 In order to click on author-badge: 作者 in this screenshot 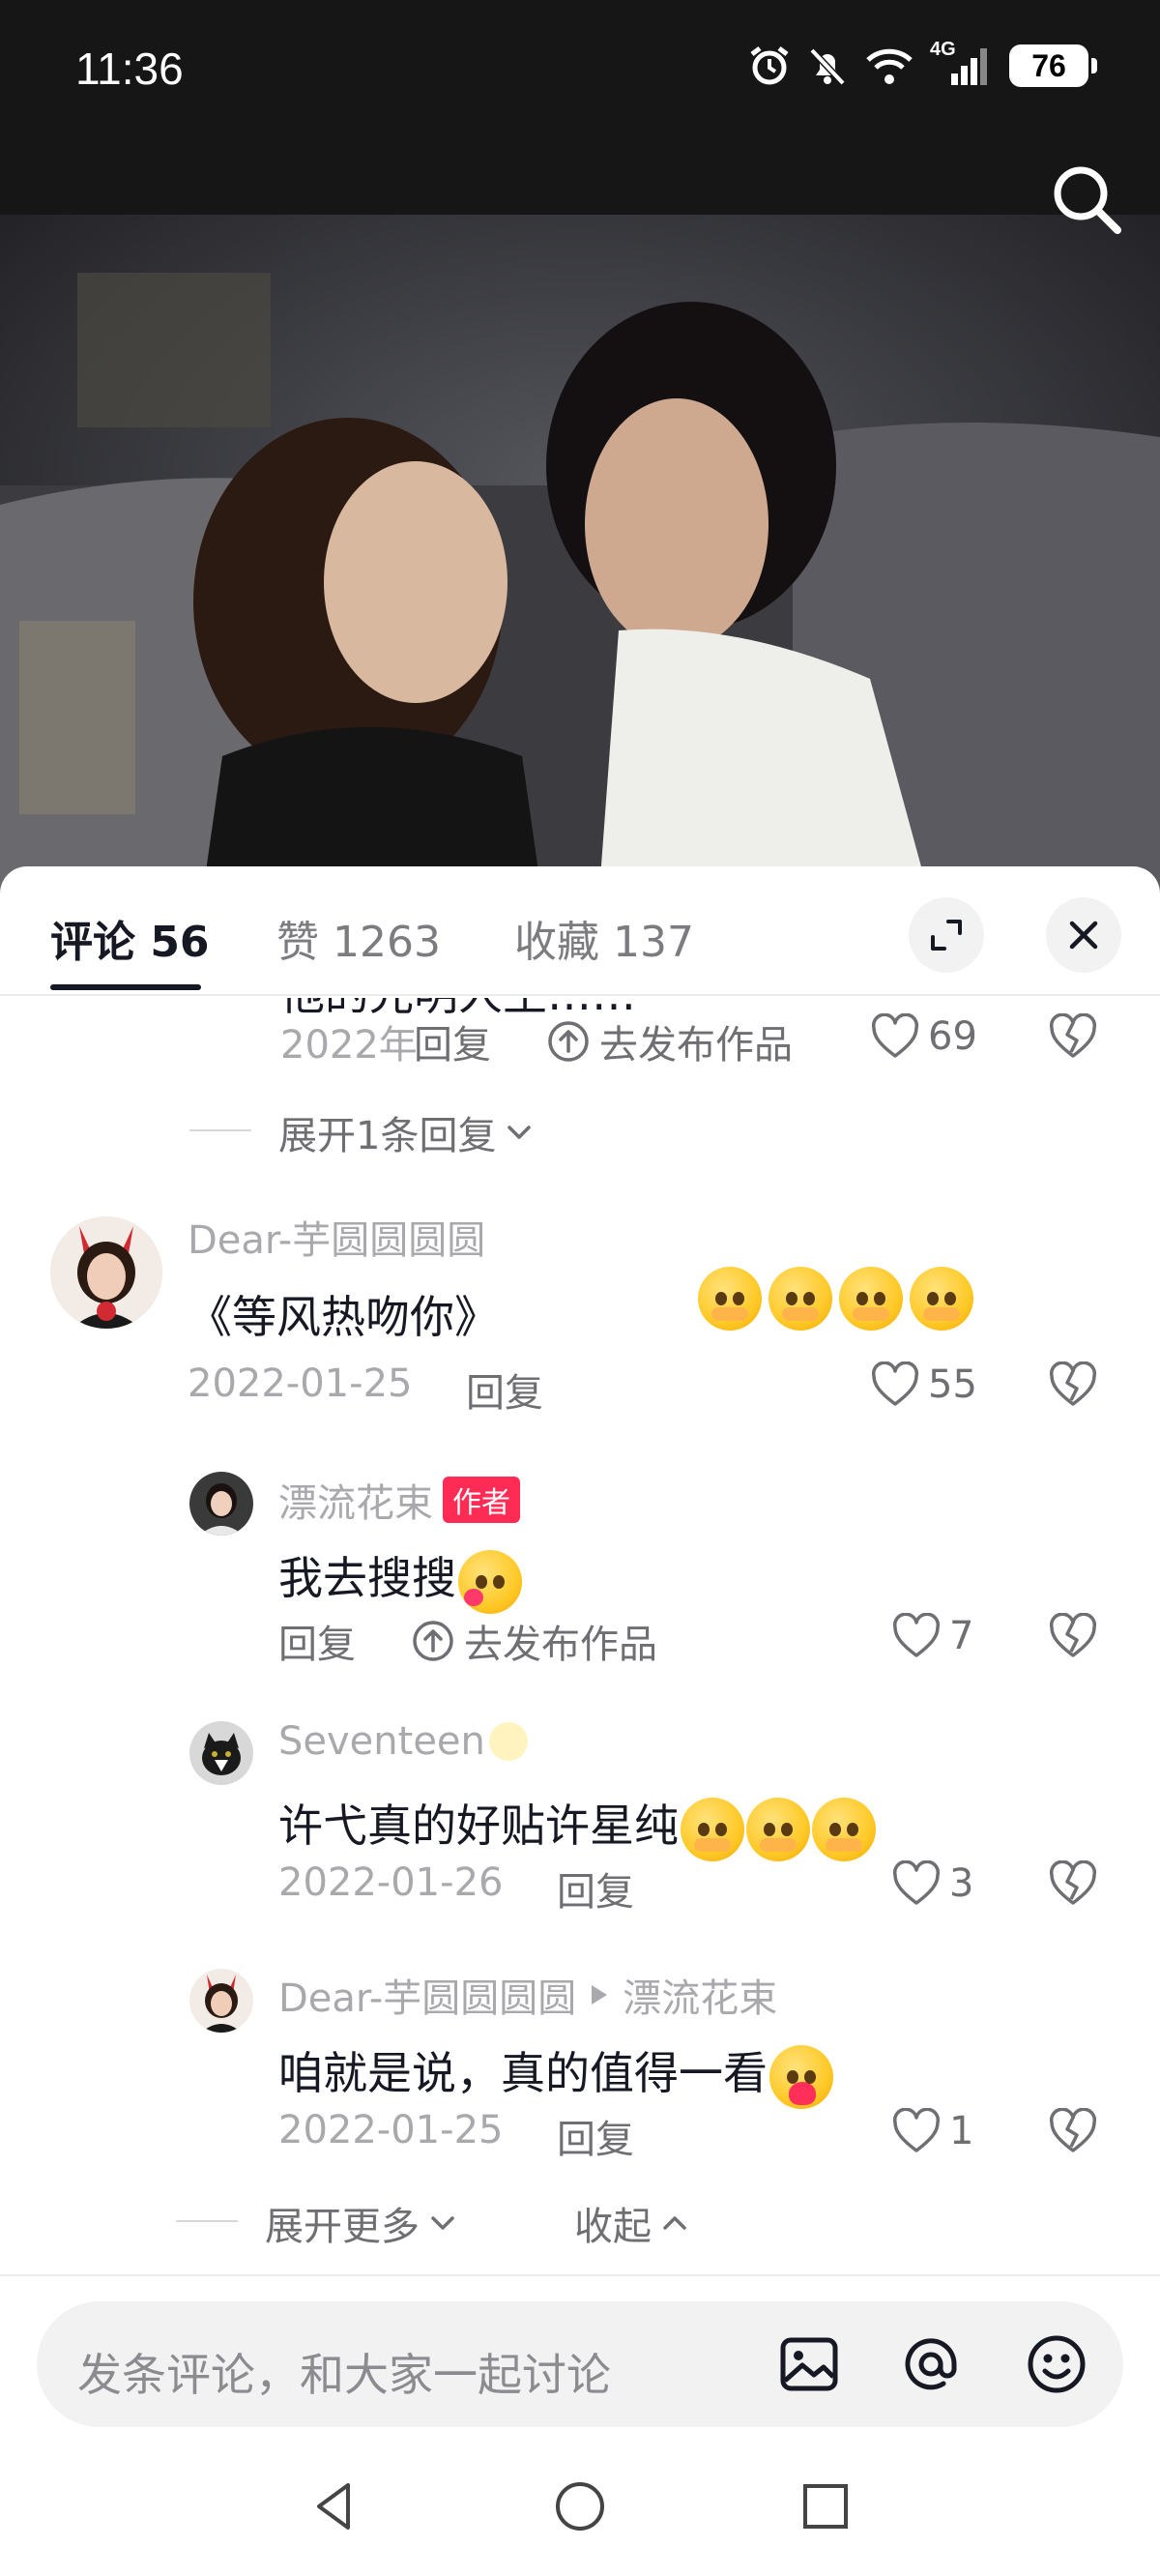, I will do `click(481, 1500)`.